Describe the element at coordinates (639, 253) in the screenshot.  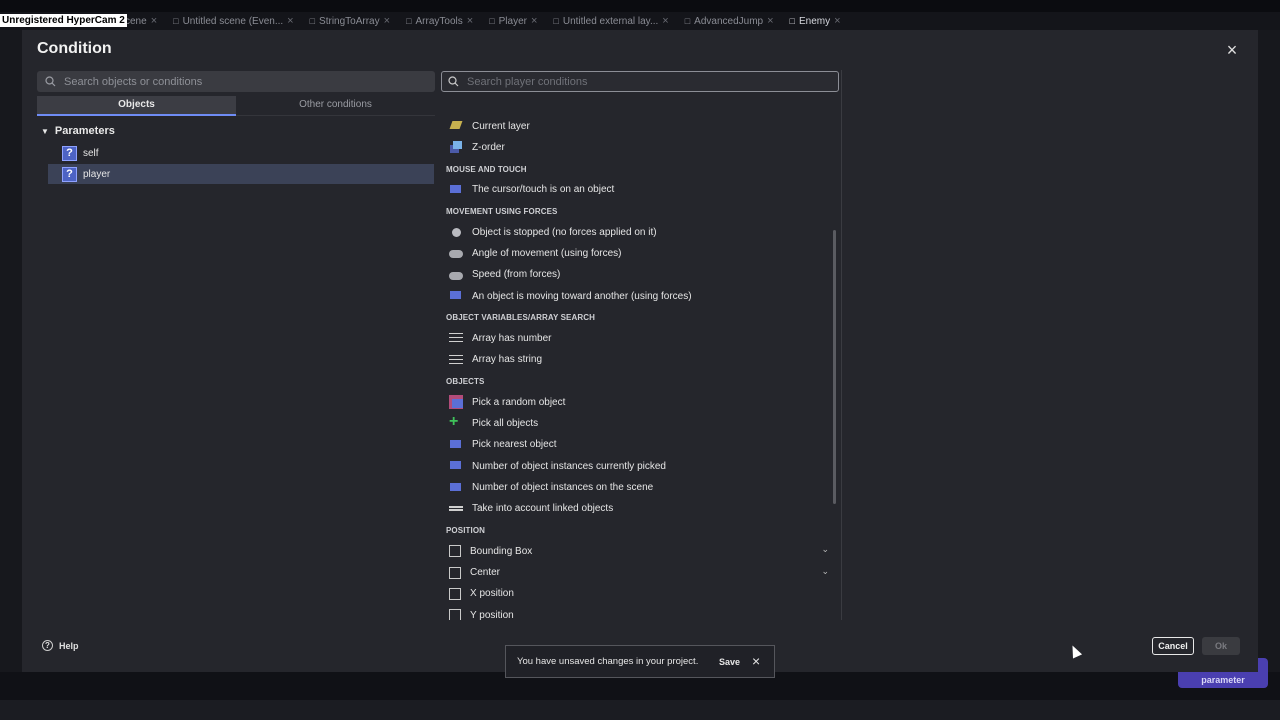
I see `condition-item: Angle of movement (using forces)` at that location.